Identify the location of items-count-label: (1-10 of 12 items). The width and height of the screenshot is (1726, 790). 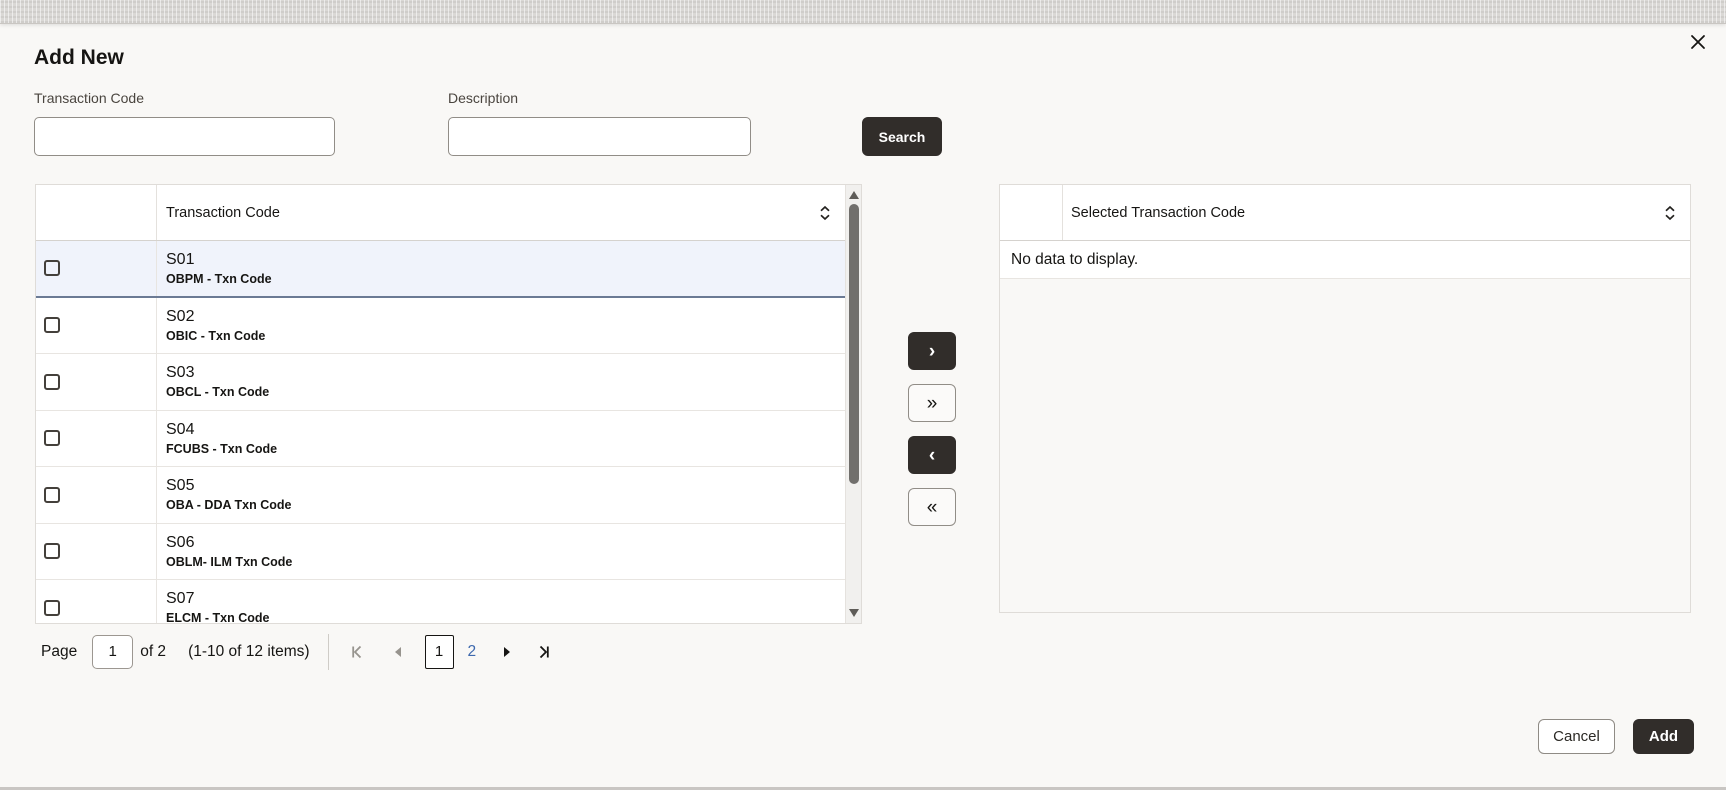
(249, 651).